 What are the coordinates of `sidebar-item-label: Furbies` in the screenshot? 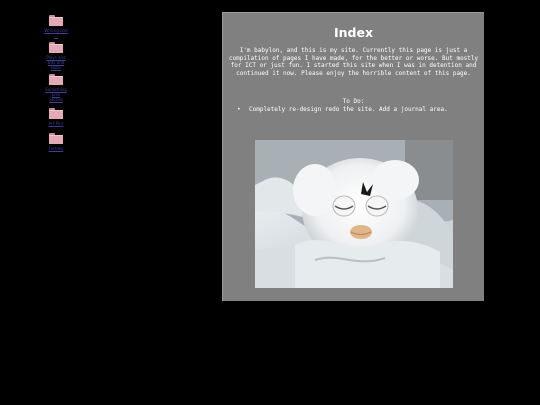 It's located at (56, 148).